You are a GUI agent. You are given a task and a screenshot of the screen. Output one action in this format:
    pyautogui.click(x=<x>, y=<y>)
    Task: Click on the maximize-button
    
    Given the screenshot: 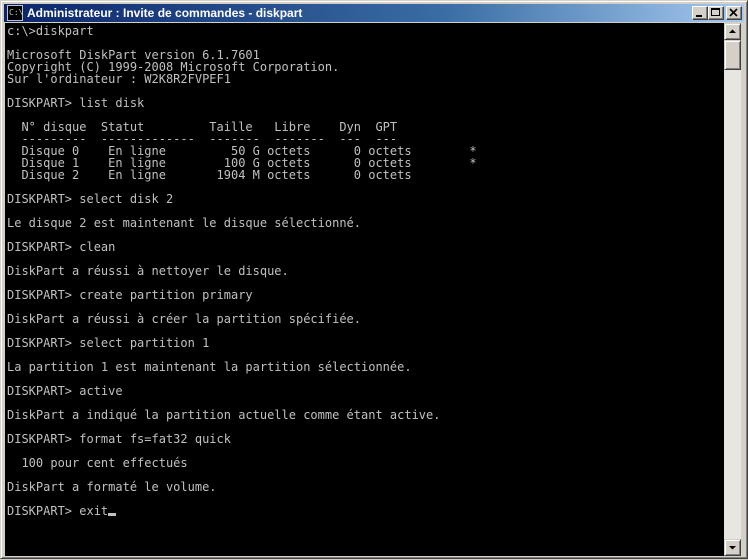 What is the action you would take?
    pyautogui.click(x=716, y=13)
    